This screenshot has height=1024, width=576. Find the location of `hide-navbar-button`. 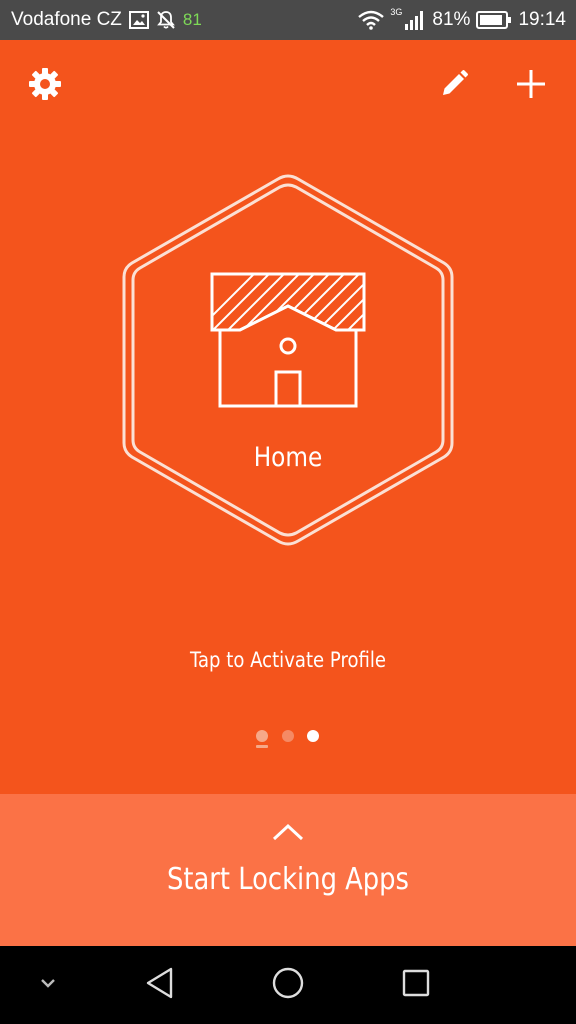

hide-navbar-button is located at coordinates (48, 985).